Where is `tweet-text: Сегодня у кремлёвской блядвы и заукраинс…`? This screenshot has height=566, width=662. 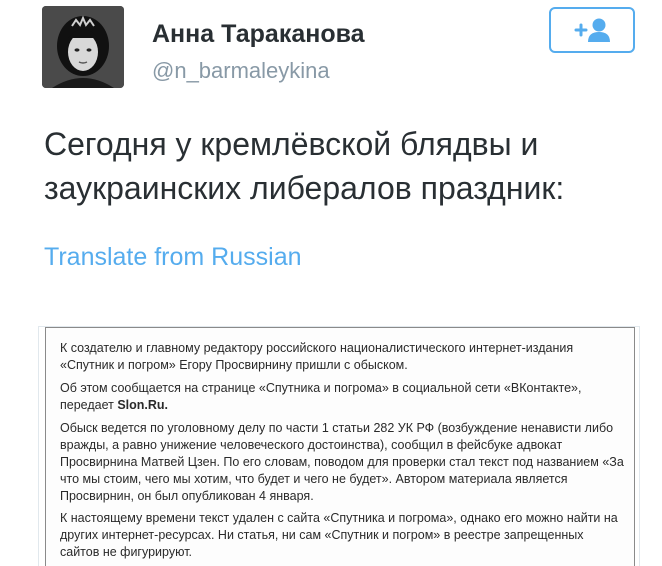
tweet-text: Сегодня у кремлёвской блядвы и заукраинс… is located at coordinates (304, 166).